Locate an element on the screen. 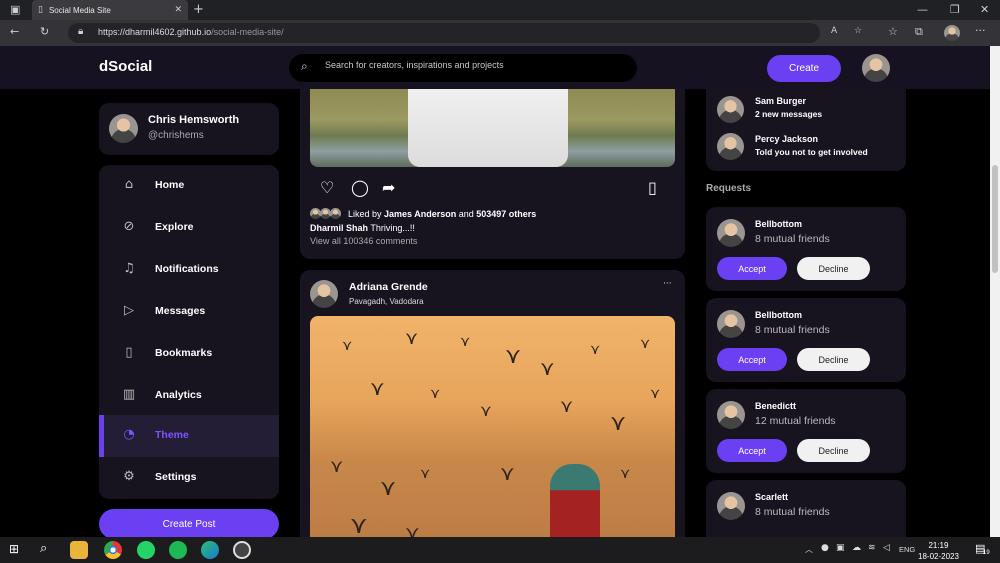  wifi-icon: ≋ is located at coordinates (872, 548).